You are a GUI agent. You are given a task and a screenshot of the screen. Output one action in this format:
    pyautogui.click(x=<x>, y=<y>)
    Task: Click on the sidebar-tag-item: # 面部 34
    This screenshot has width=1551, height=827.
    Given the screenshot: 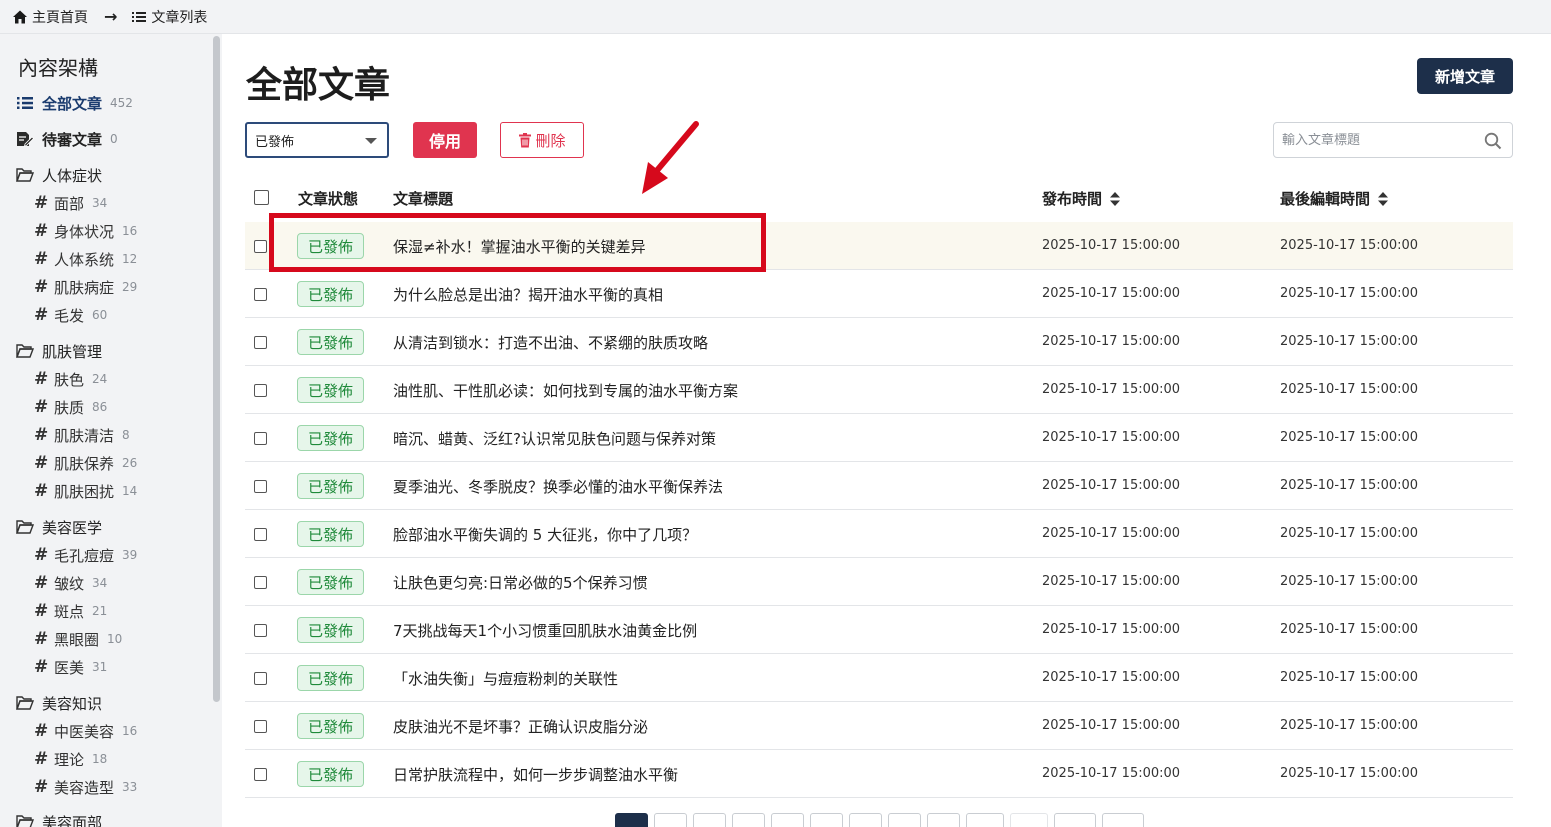 What is the action you would take?
    pyautogui.click(x=70, y=203)
    